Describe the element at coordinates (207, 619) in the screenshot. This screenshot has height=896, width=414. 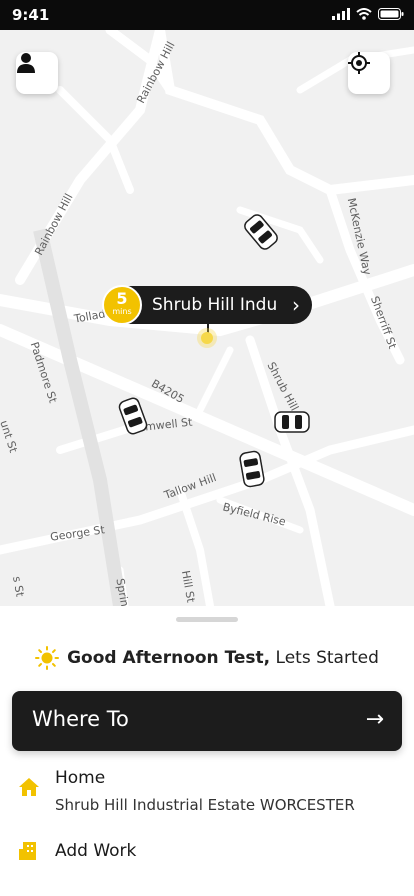
I see `sheet-drag-handle` at that location.